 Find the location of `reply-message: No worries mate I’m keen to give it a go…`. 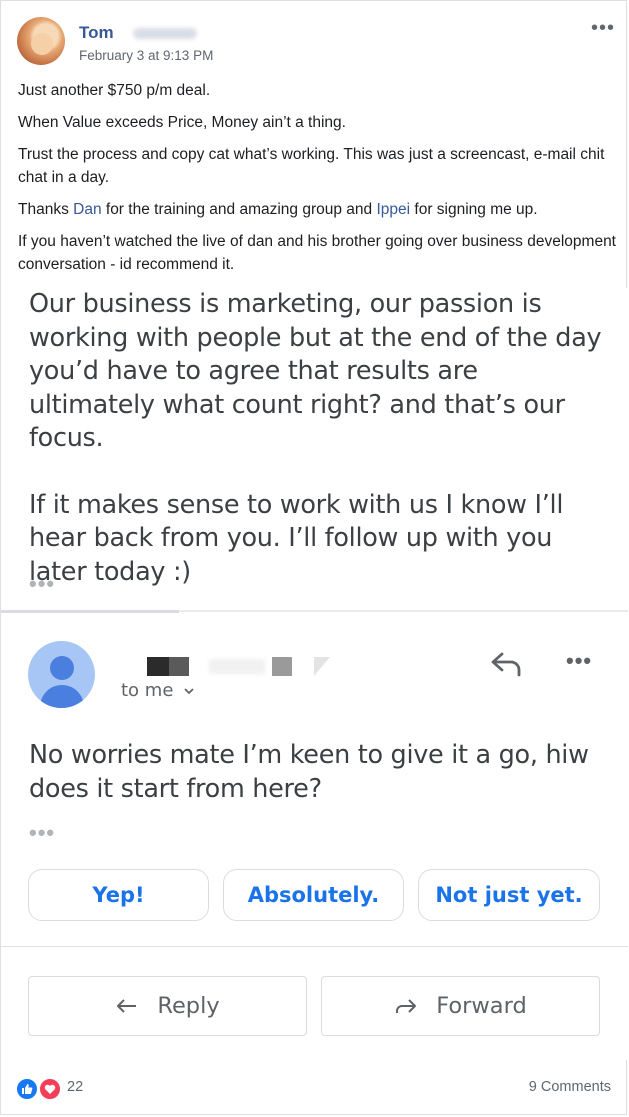

reply-message: No worries mate I’m keen to give it a go… is located at coordinates (309, 772).